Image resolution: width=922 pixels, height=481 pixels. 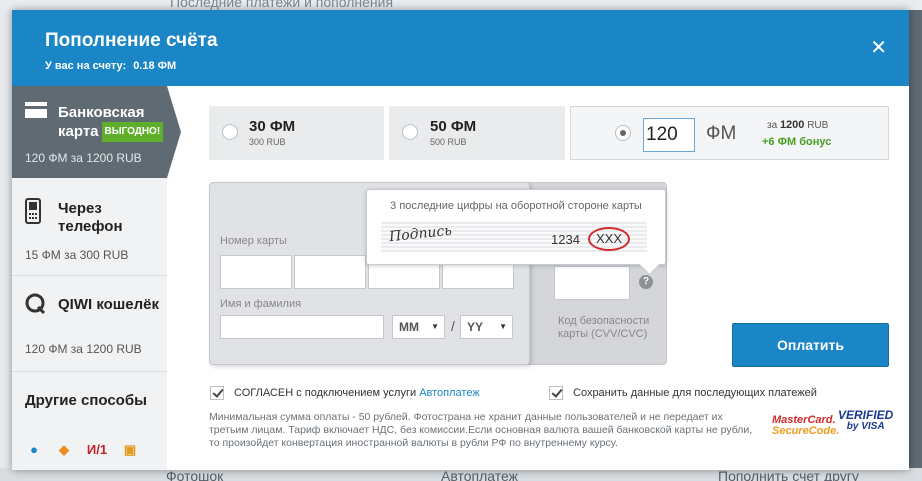 What do you see at coordinates (669, 135) in the screenshot?
I see `custom-amount-input` at bounding box center [669, 135].